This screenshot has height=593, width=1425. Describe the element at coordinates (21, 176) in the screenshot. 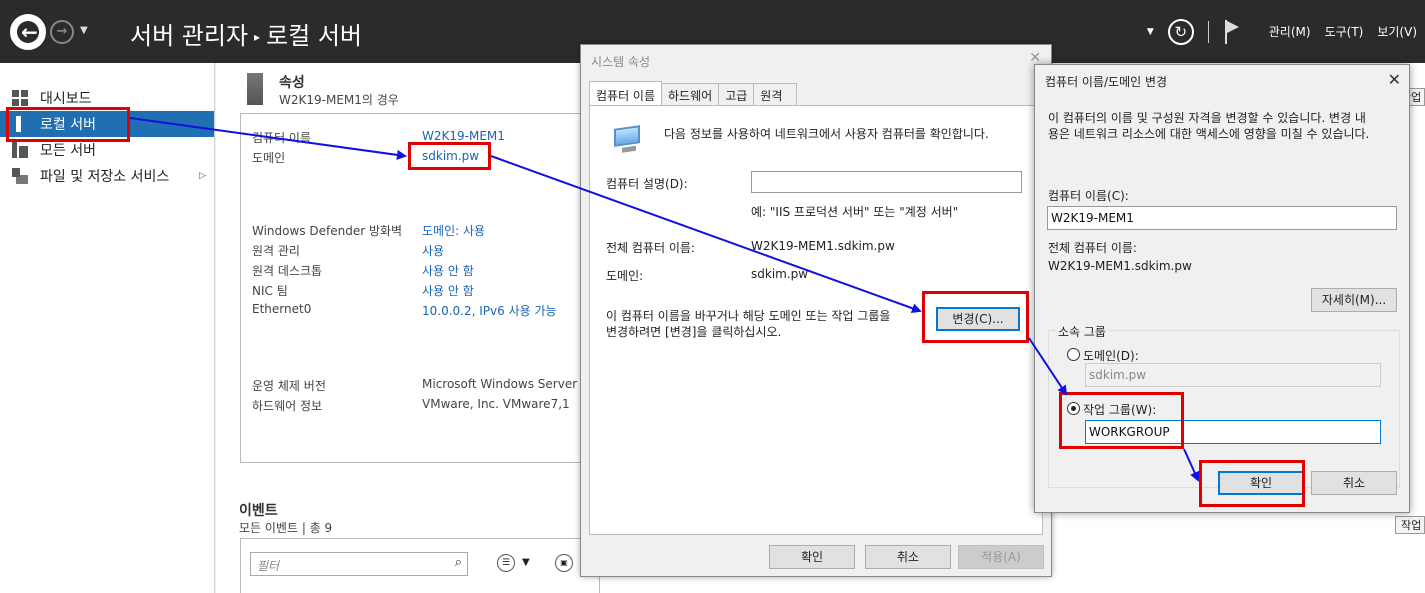

I see `file-storage-icon` at that location.